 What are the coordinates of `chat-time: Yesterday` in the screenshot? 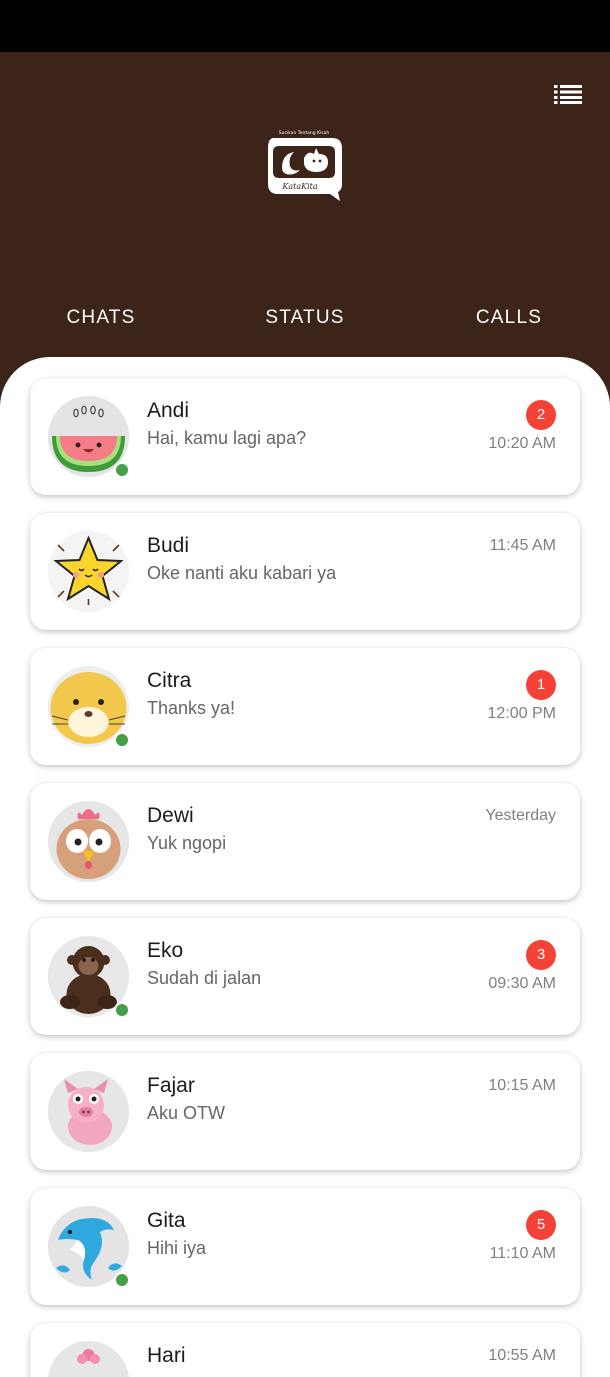 It's located at (520, 815).